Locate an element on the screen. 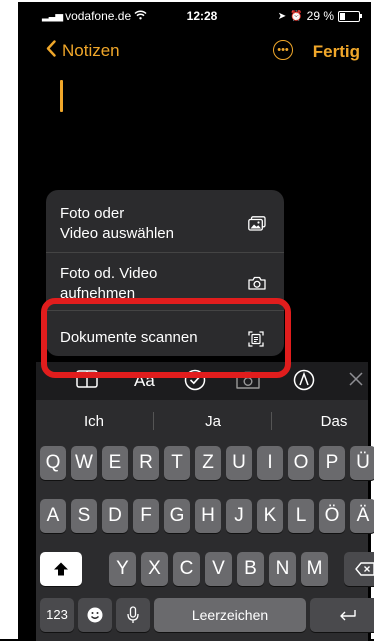  close-icon is located at coordinates (356, 381).